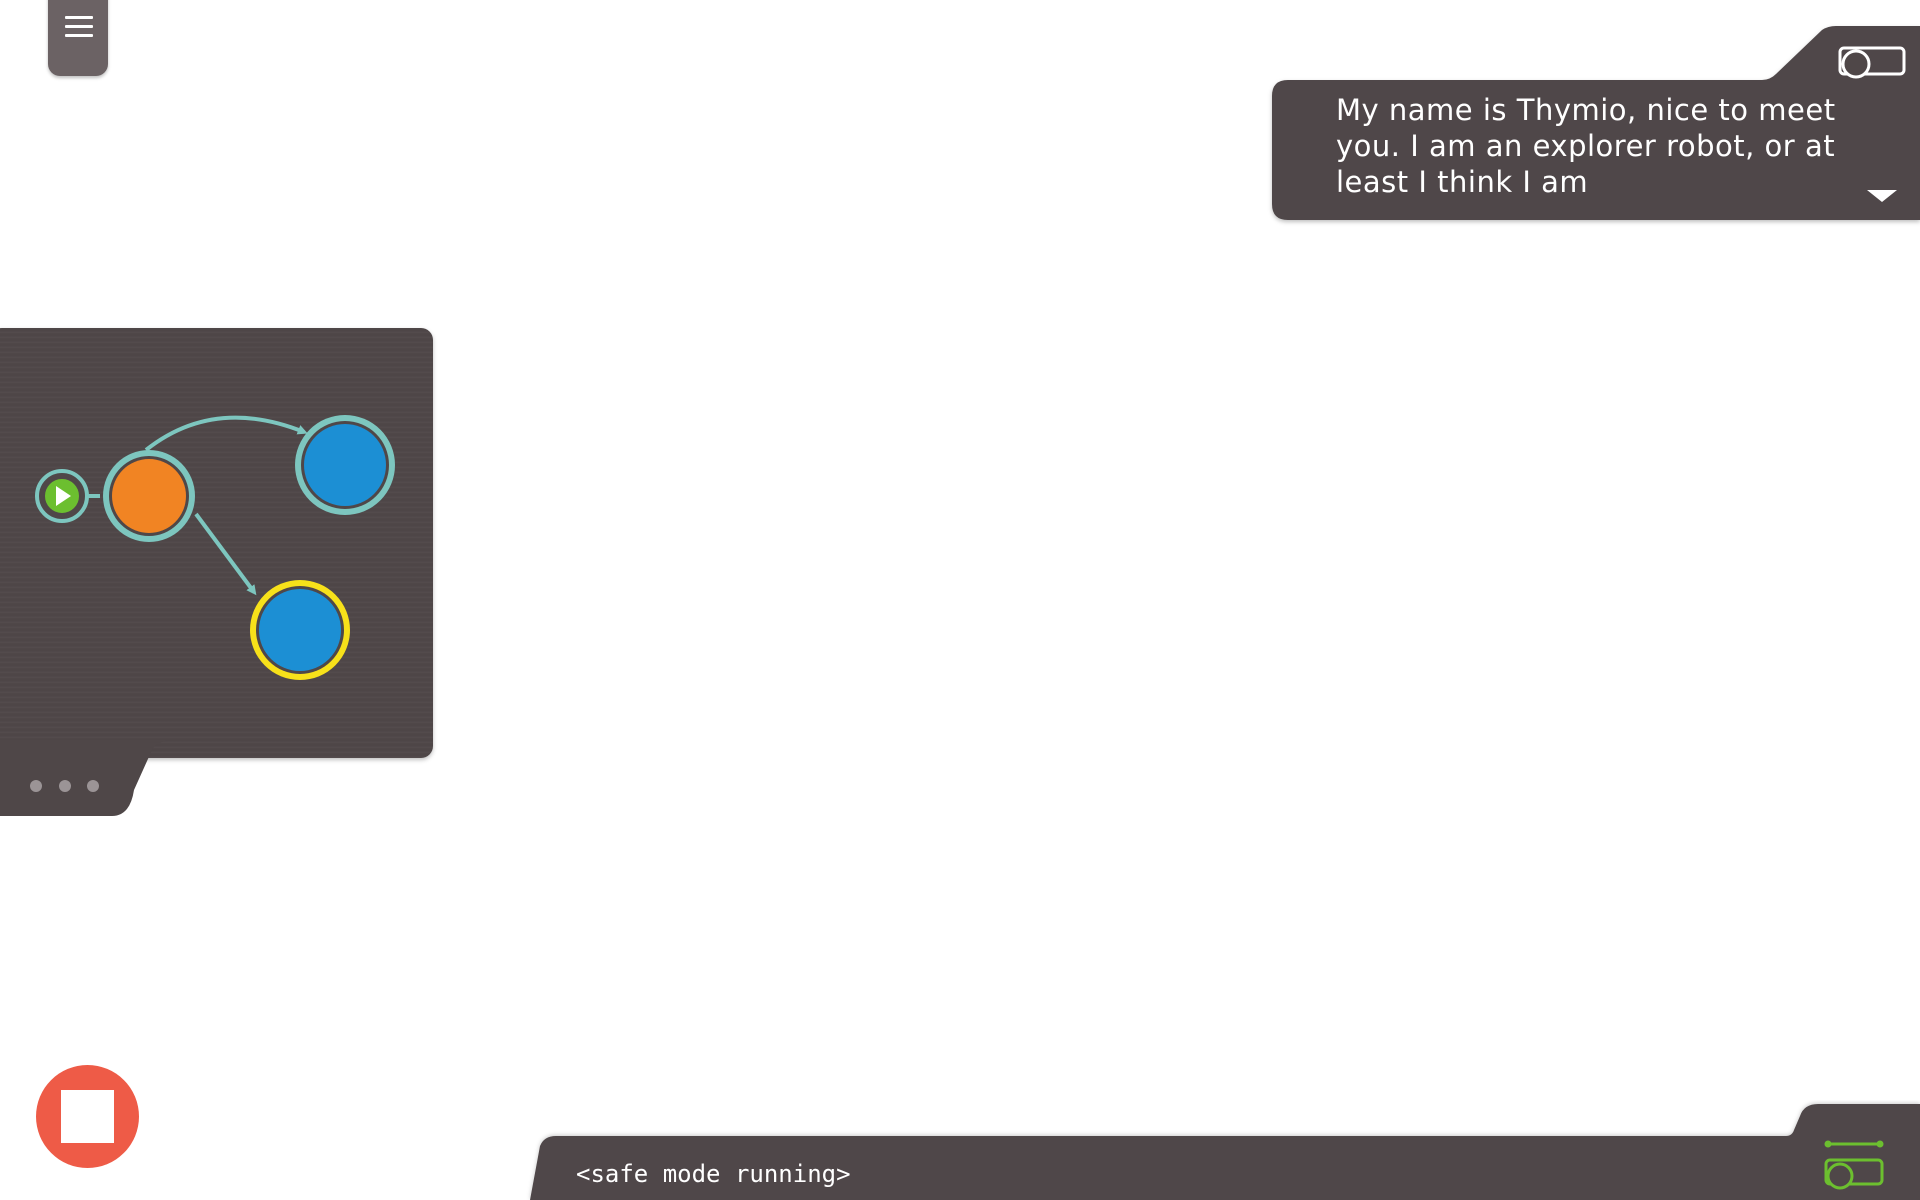  What do you see at coordinates (345, 465) in the screenshot?
I see `state-blue-top` at bounding box center [345, 465].